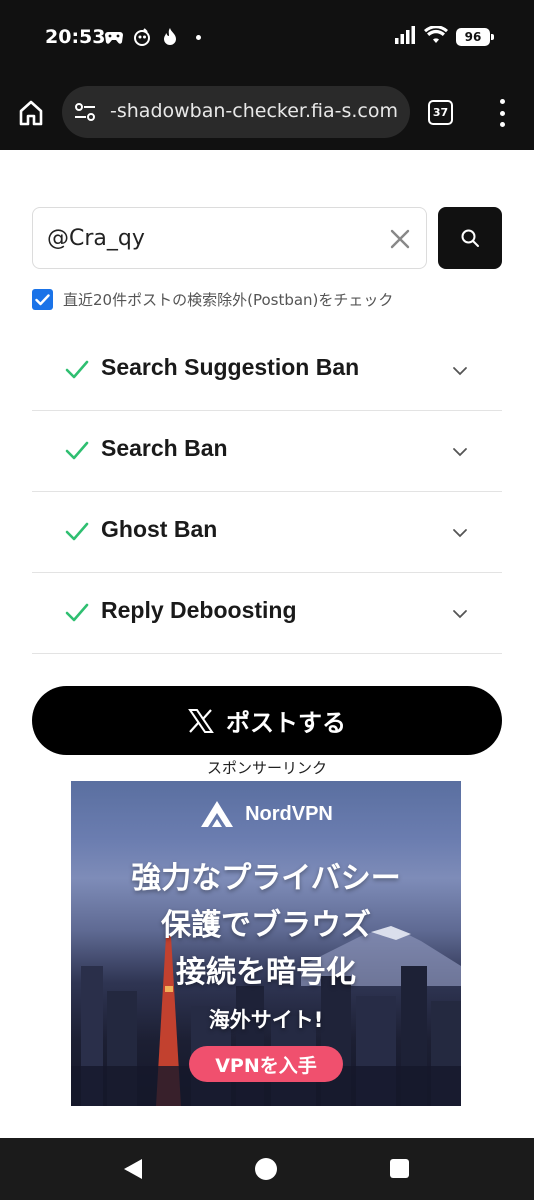 Image resolution: width=534 pixels, height=1200 pixels. What do you see at coordinates (436, 36) in the screenshot?
I see `wifi-icon` at bounding box center [436, 36].